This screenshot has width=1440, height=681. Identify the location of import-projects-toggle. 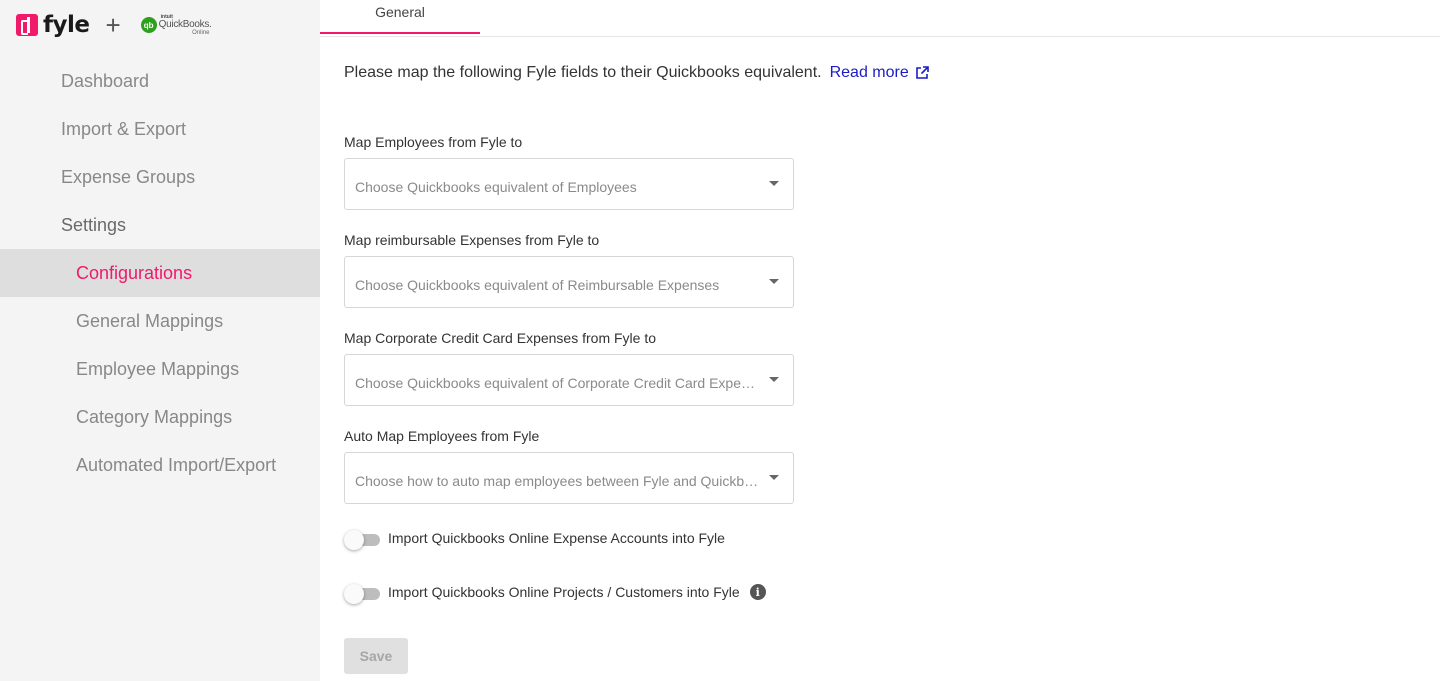
(362, 593).